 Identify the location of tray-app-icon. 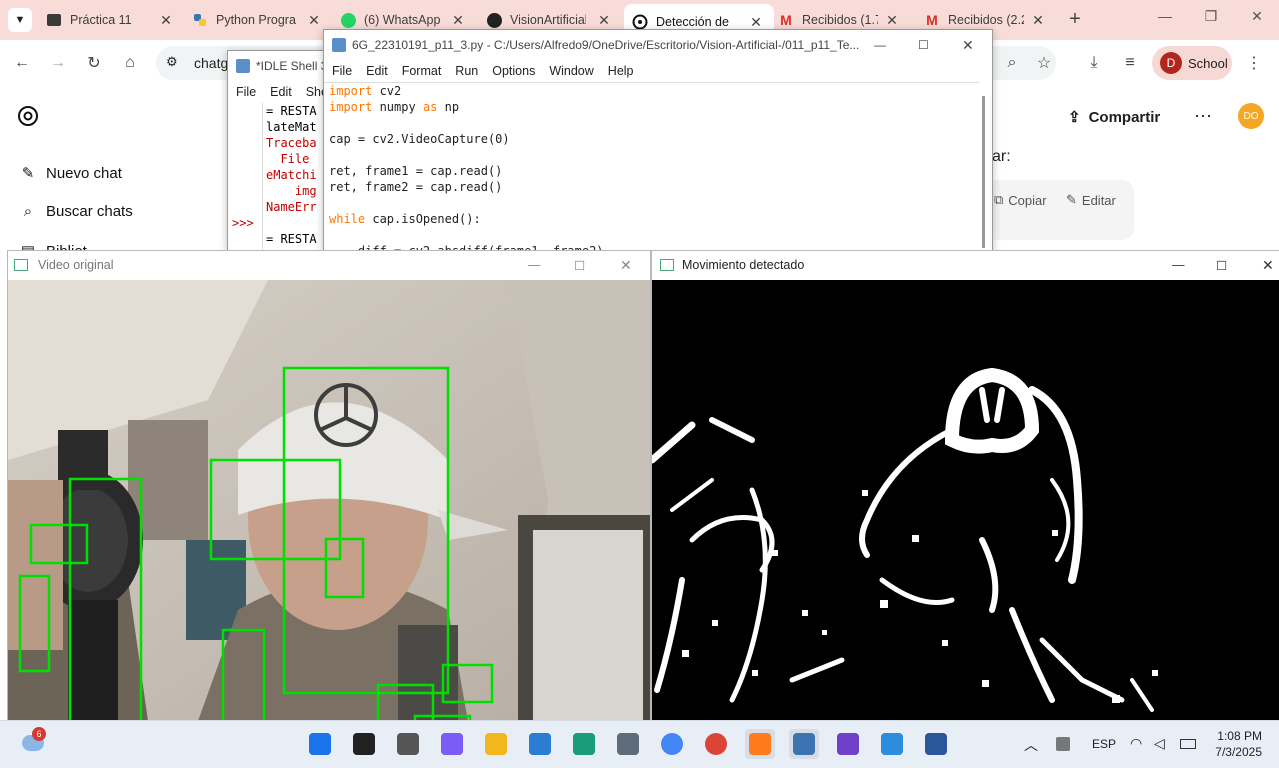
(1063, 744).